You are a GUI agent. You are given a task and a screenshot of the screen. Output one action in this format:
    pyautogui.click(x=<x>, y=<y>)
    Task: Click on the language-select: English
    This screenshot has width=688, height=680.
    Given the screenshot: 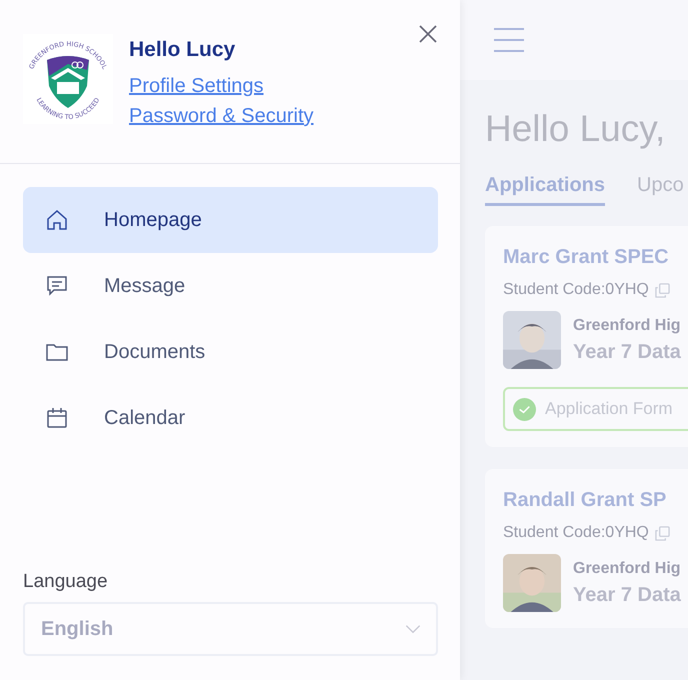 What is the action you would take?
    pyautogui.click(x=230, y=629)
    